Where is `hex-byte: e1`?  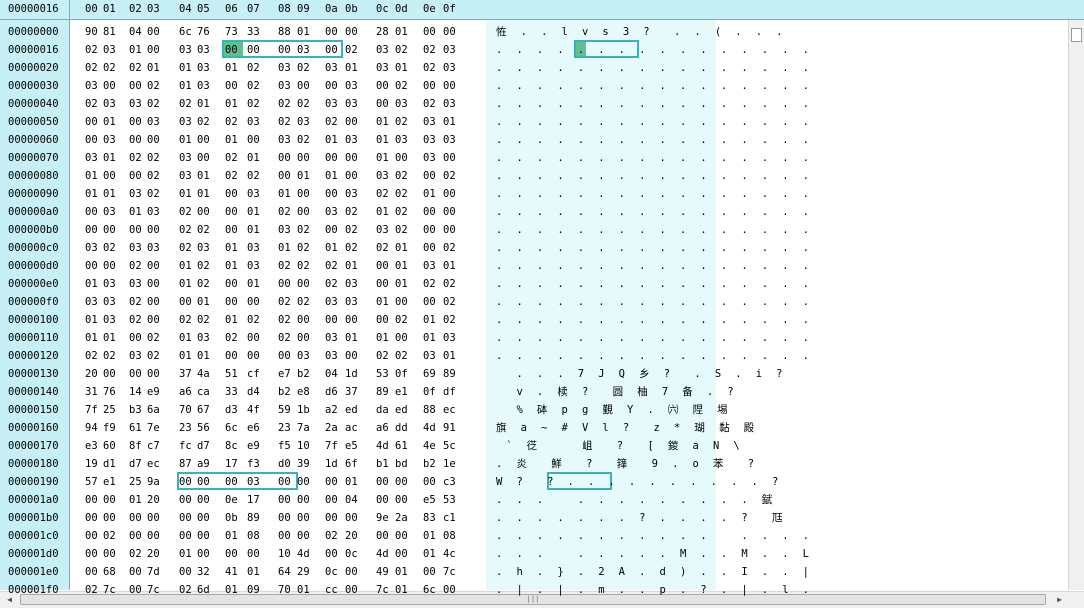
hex-byte: e1 is located at coordinates (109, 482).